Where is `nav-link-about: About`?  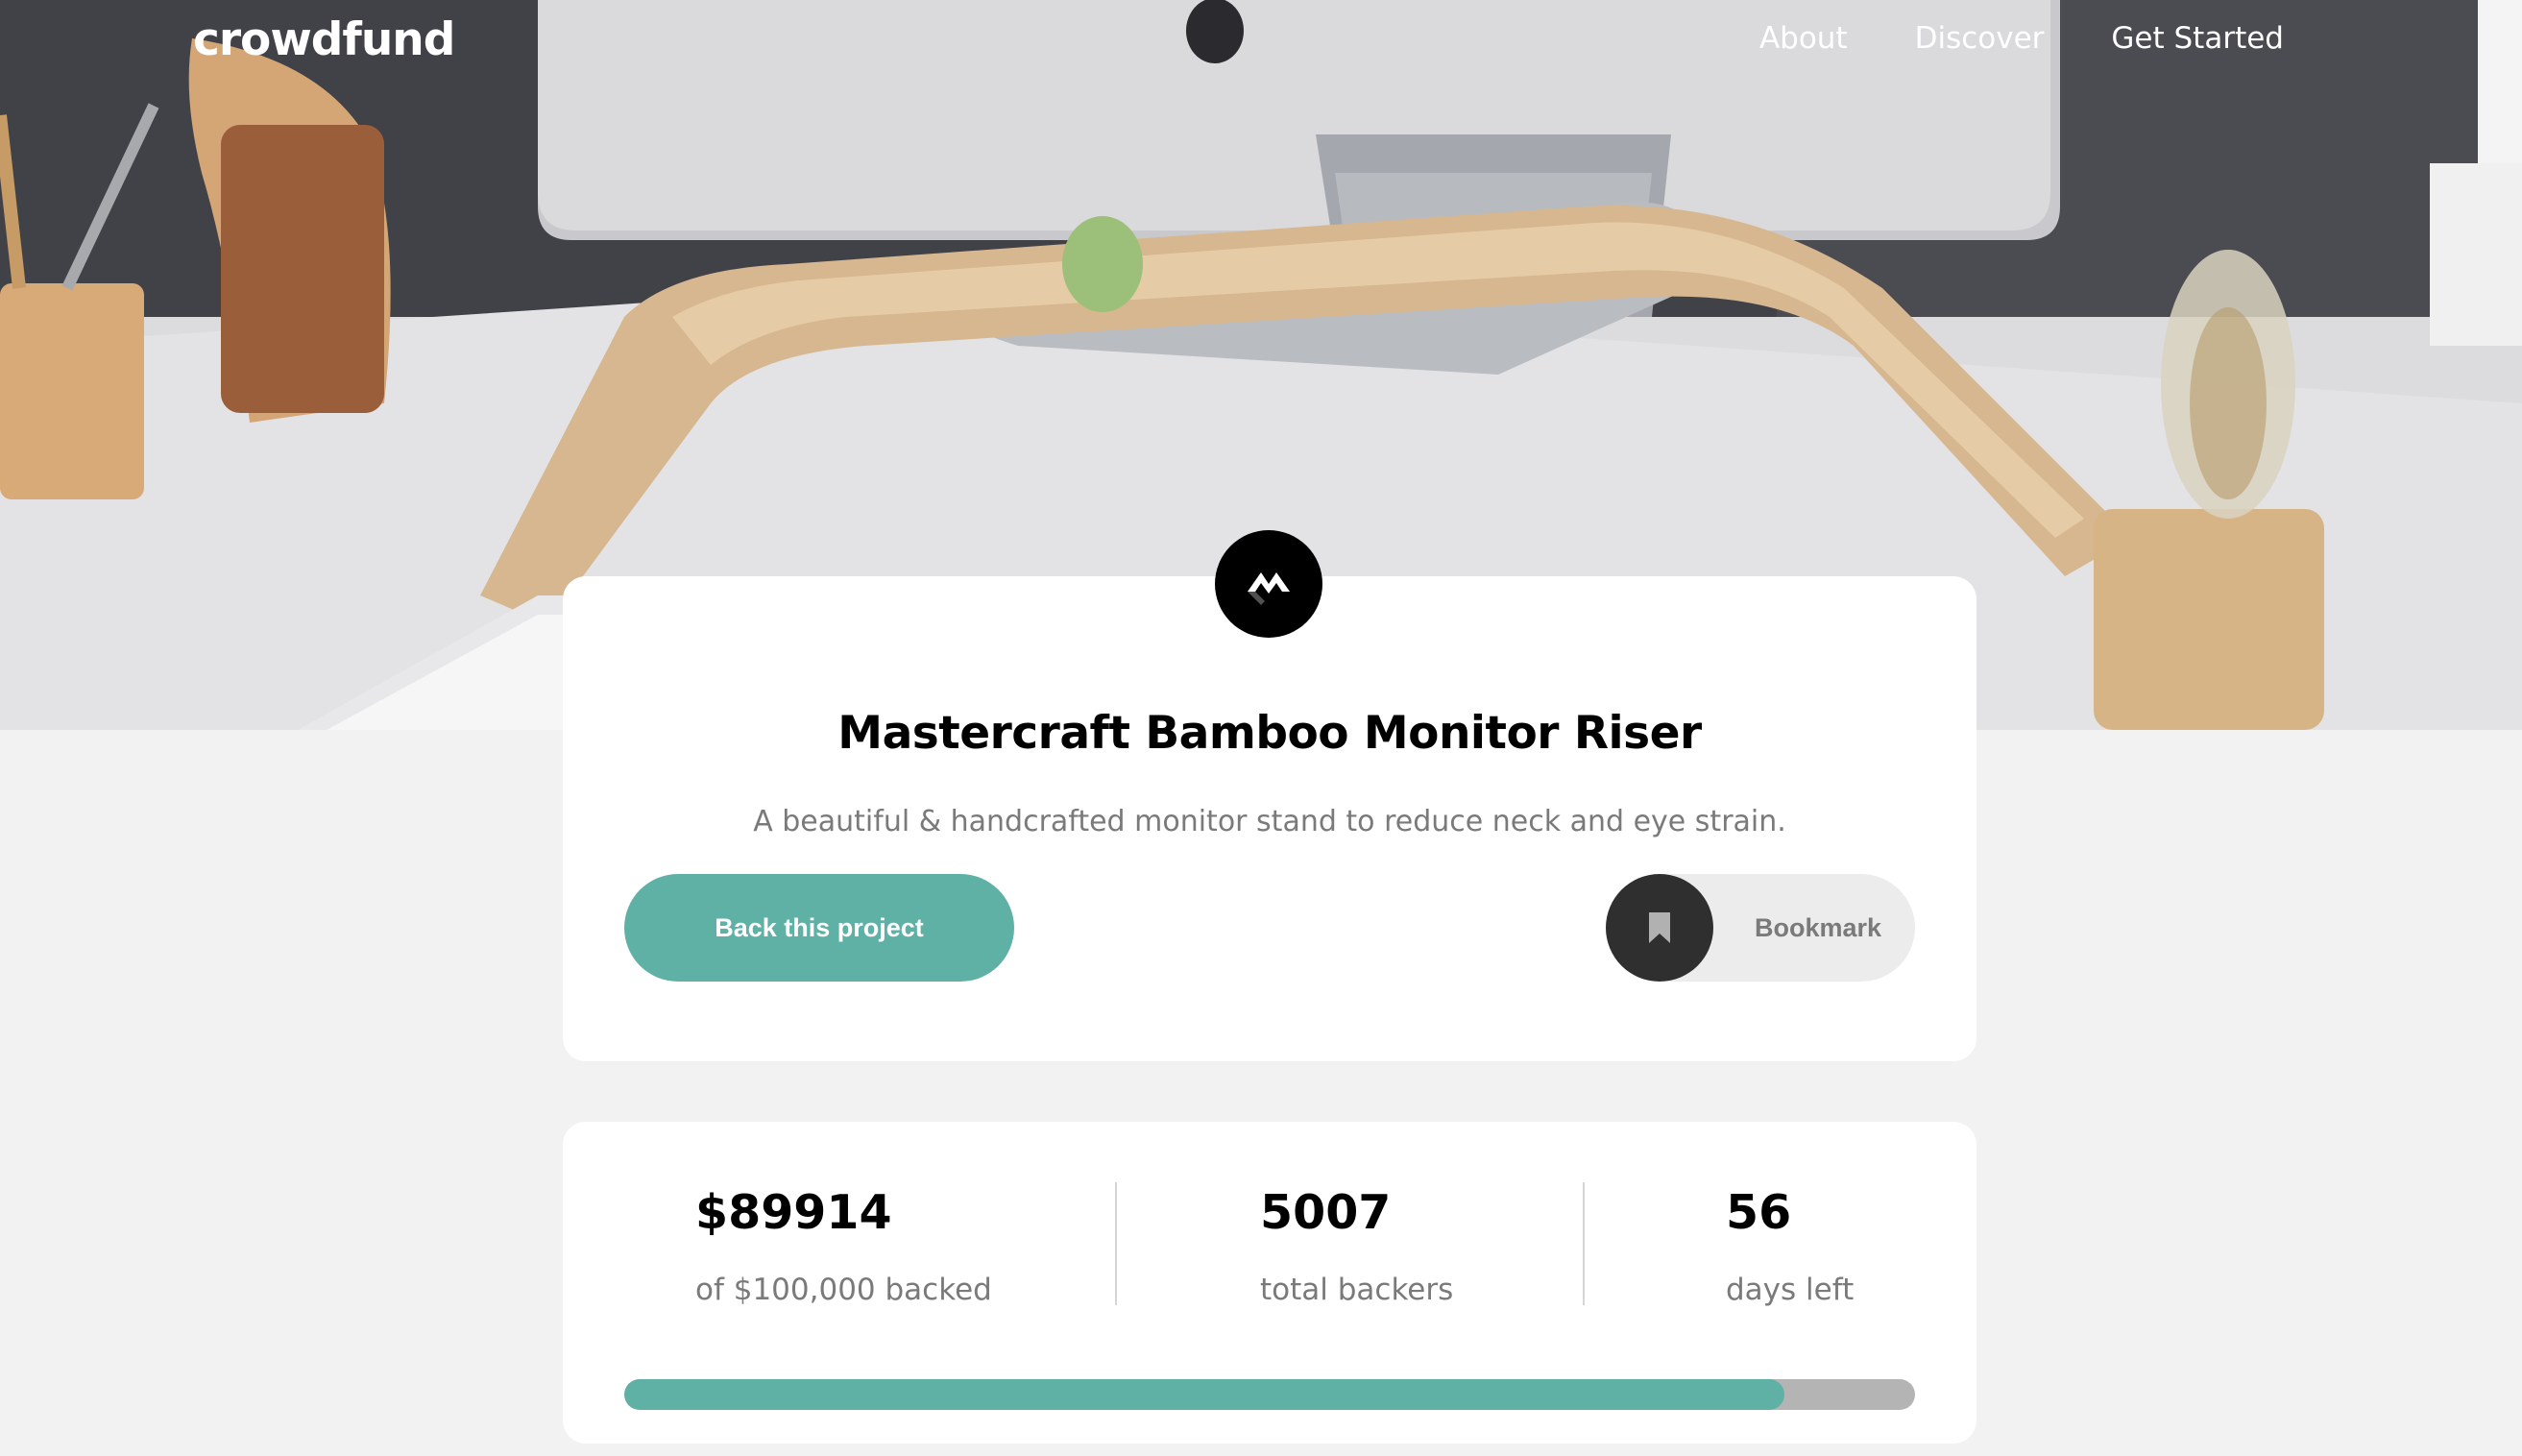 nav-link-about: About is located at coordinates (1803, 39).